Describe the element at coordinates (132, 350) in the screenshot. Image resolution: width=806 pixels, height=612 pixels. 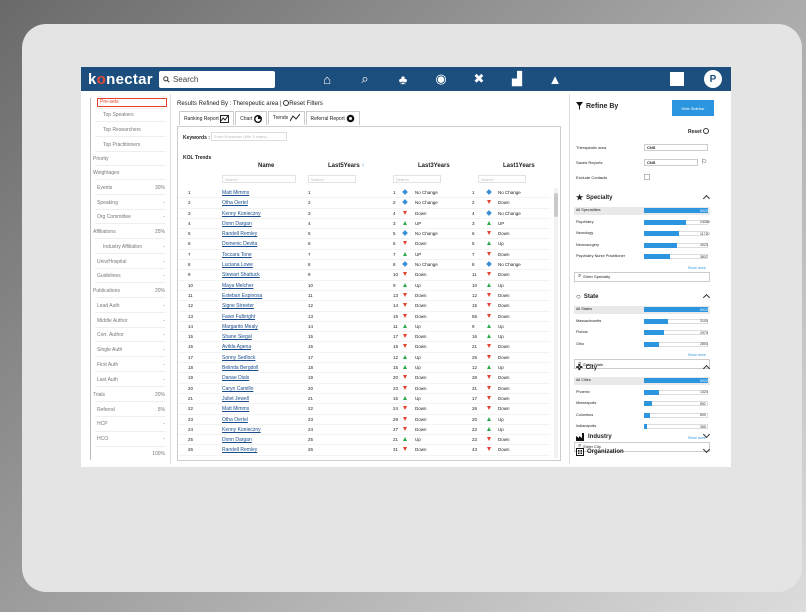
I see `sidebar-item: Single Auth -` at that location.